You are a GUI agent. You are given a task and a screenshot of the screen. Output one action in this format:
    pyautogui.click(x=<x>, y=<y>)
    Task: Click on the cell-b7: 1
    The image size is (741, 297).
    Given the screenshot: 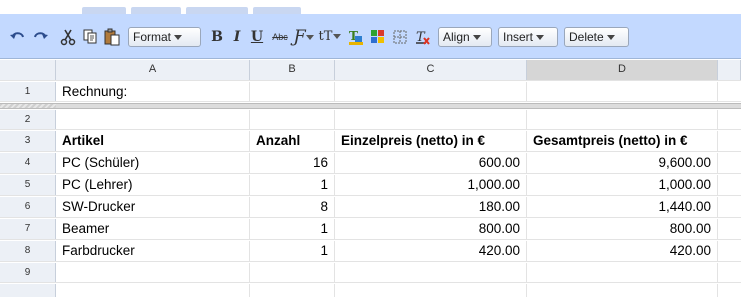 What is the action you would take?
    pyautogui.click(x=292, y=229)
    